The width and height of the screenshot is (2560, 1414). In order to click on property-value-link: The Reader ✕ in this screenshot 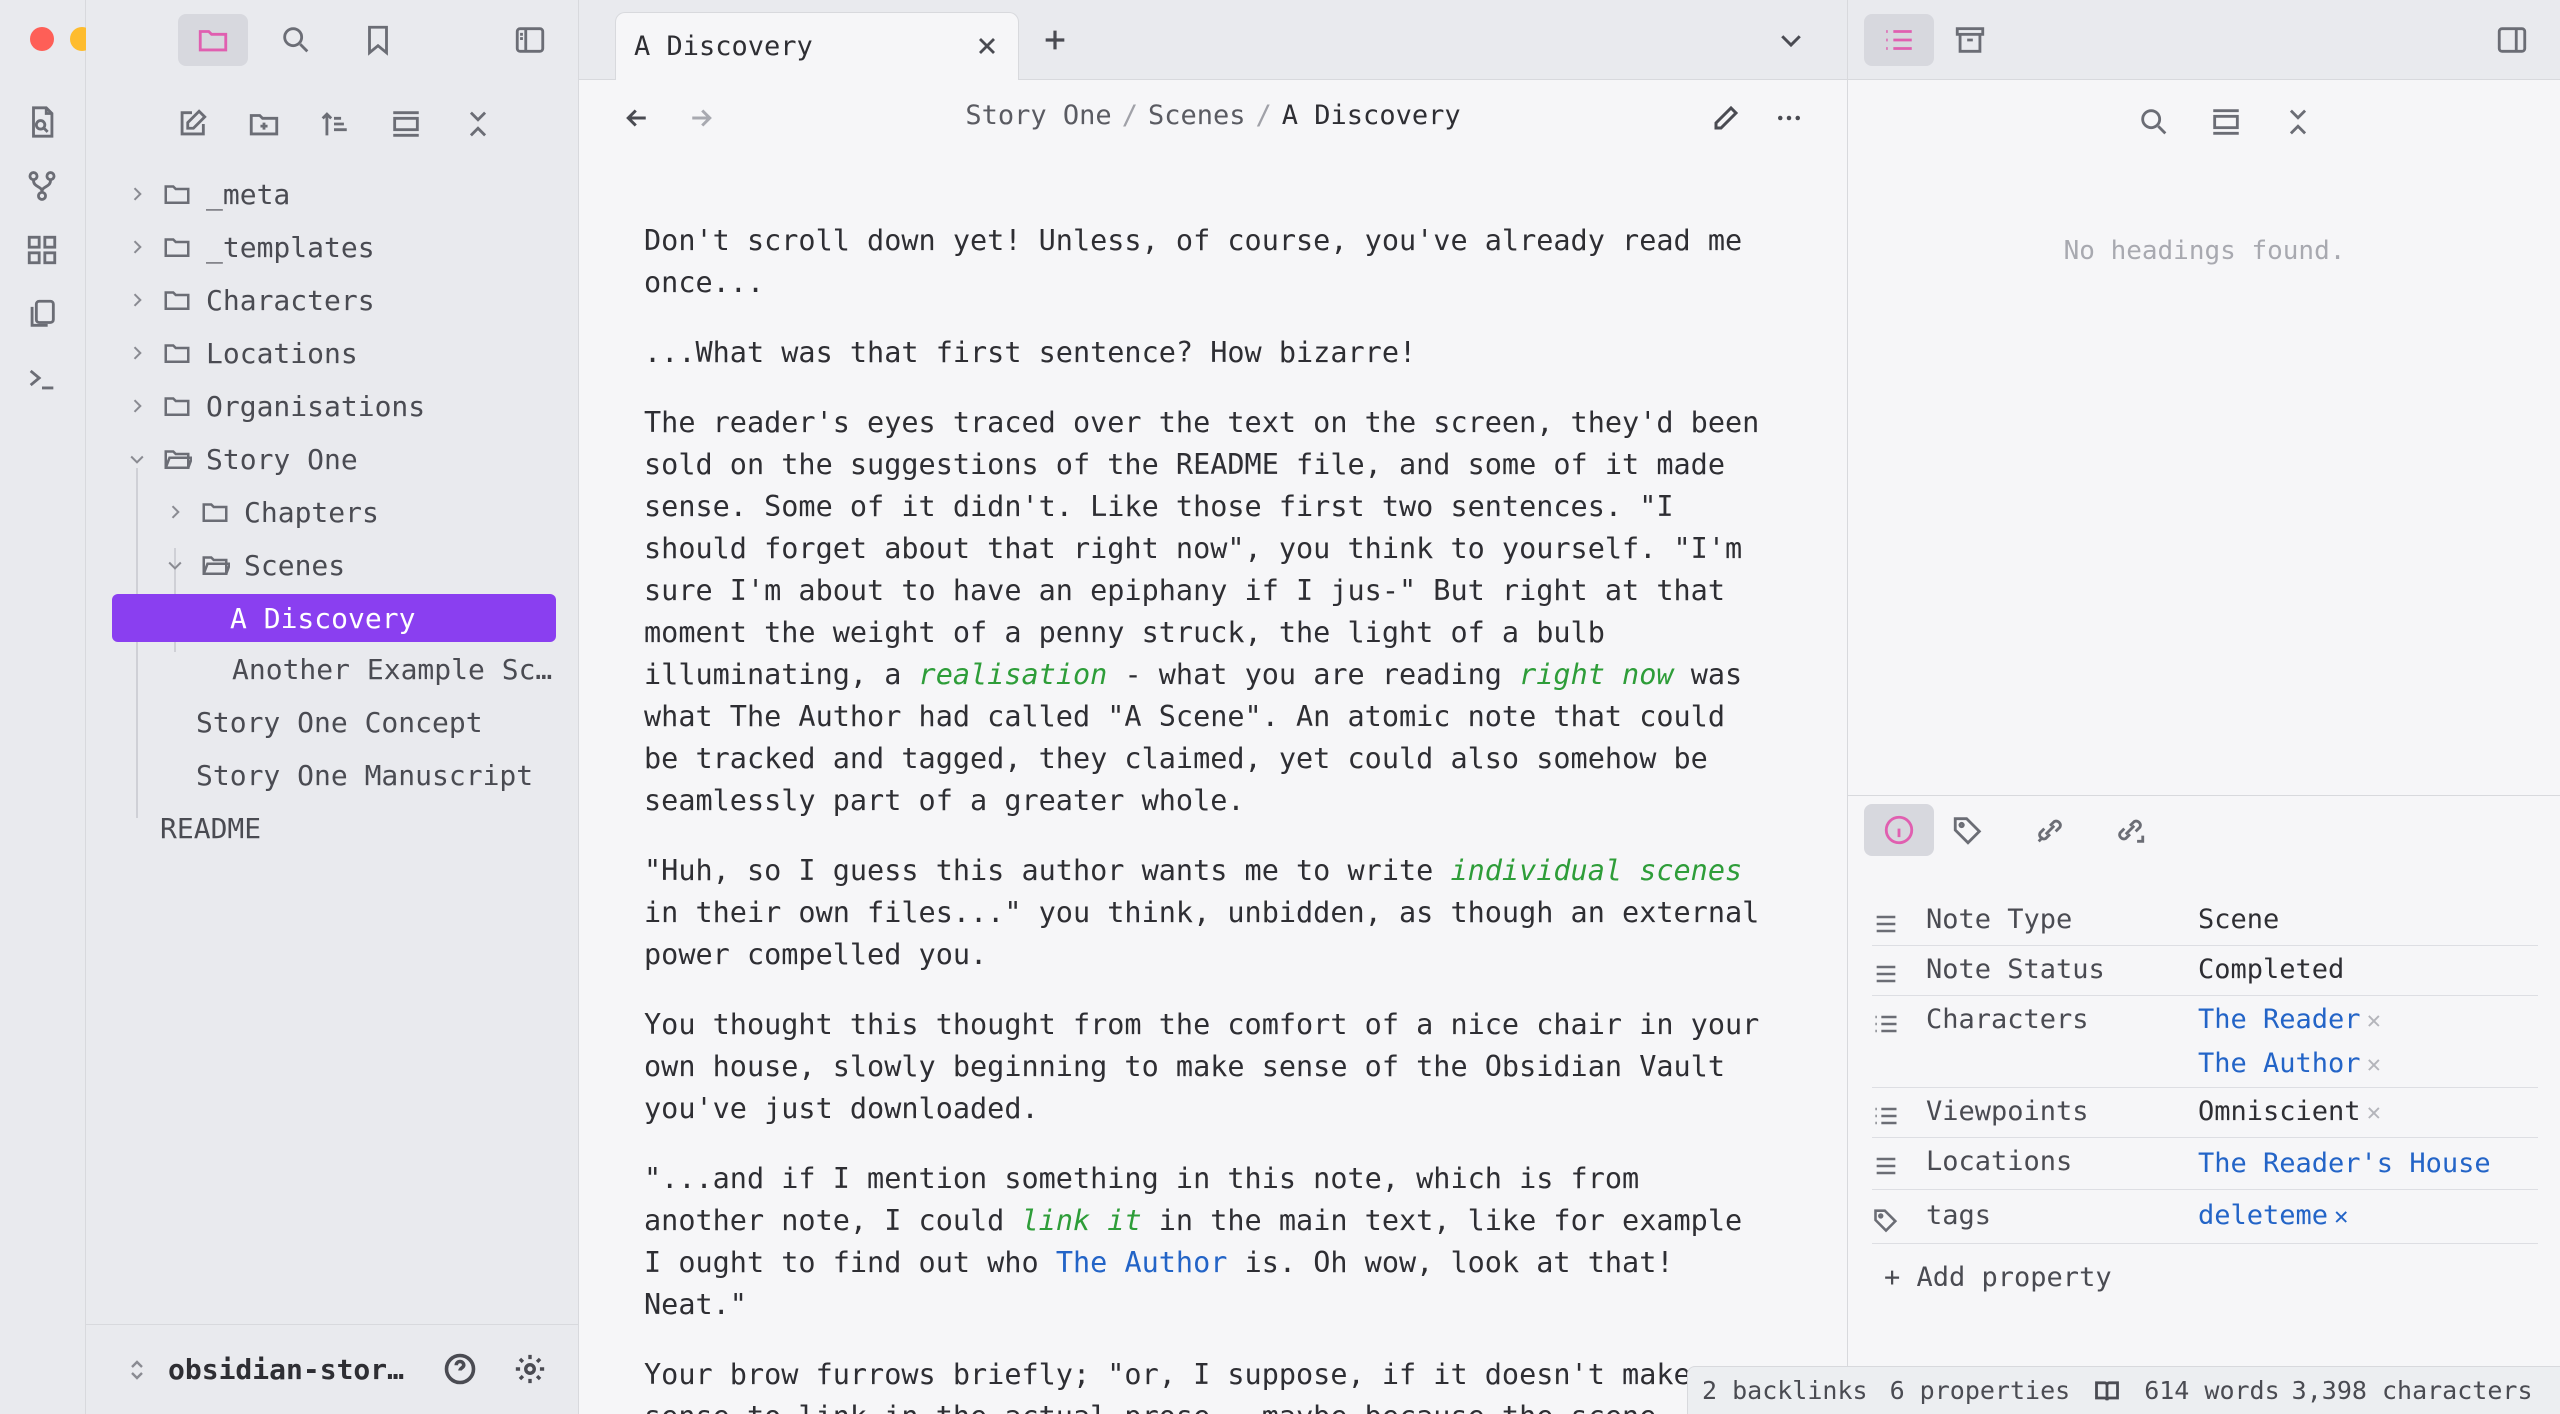, I will do `click(2289, 1019)`.